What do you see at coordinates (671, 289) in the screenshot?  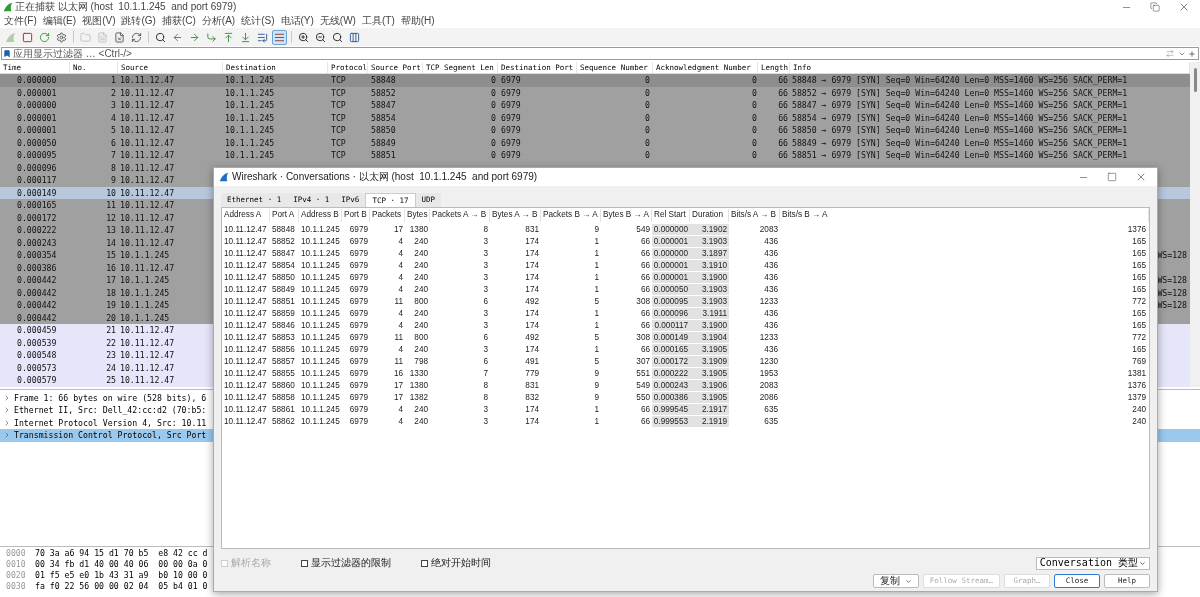 I see `table-cell: 0.000050` at bounding box center [671, 289].